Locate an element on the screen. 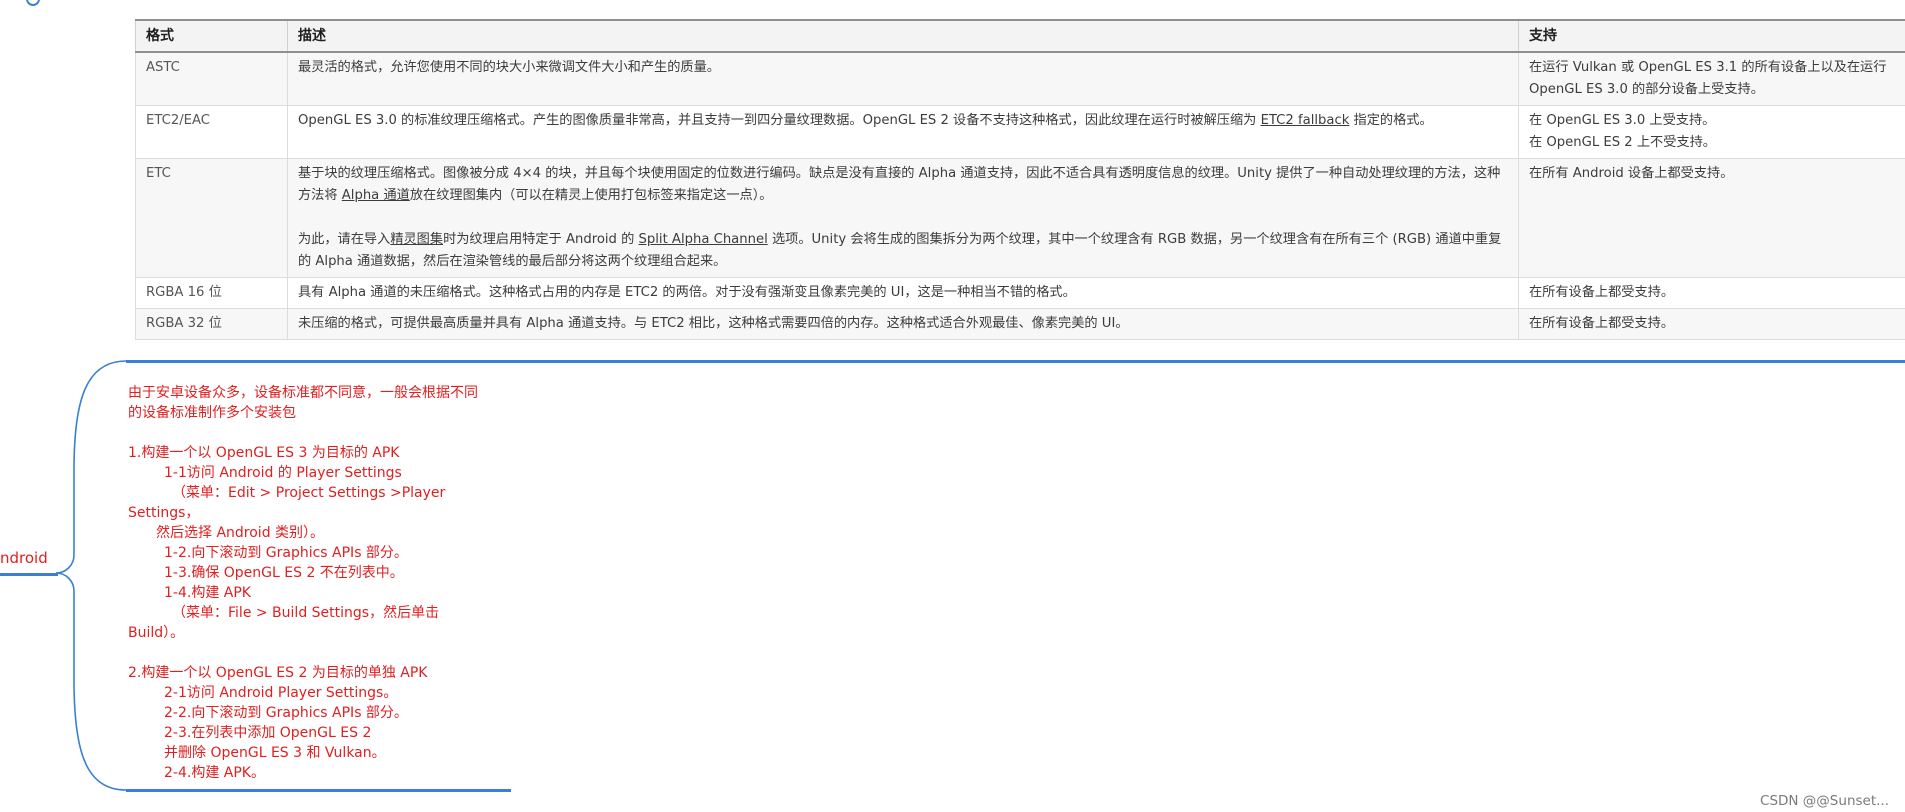 Image resolution: width=1905 pixels, height=812 pixels. note-line: 并删除 OpenGL ES 3 和 Vulkan。 is located at coordinates (275, 753).